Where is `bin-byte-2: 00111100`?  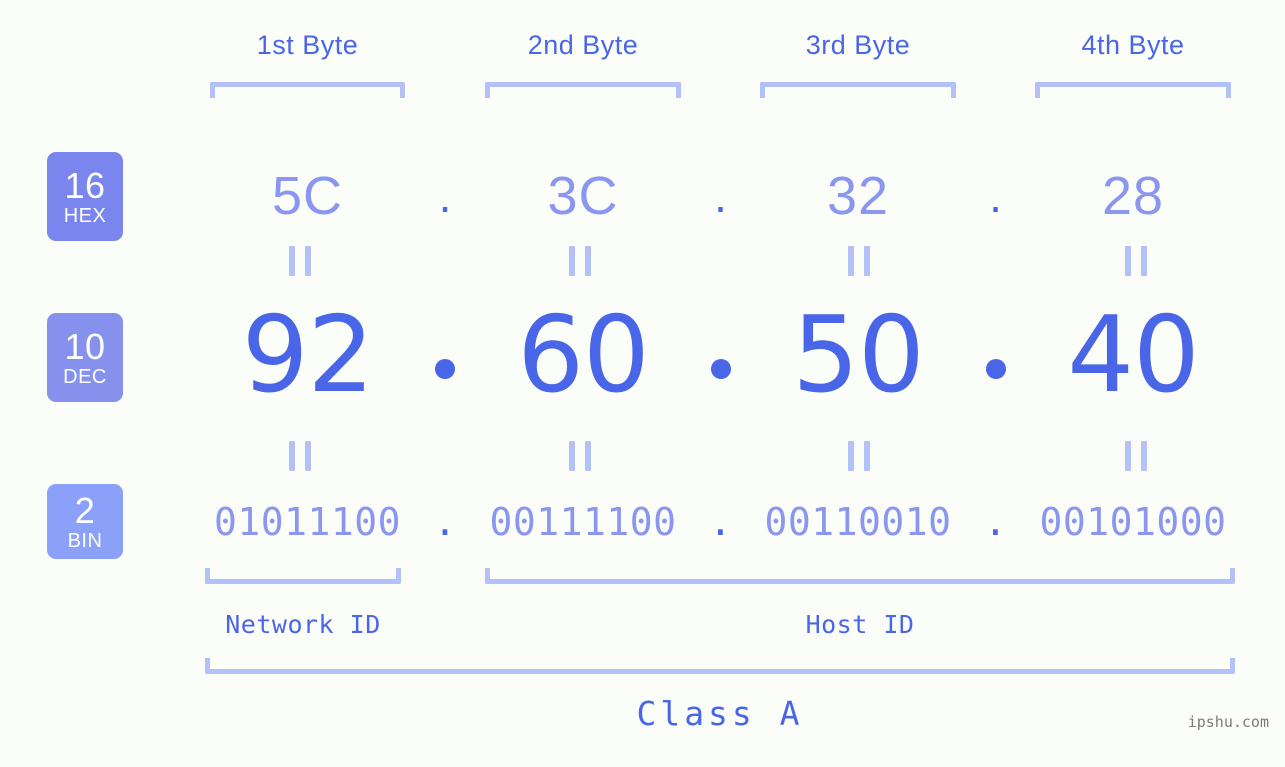
bin-byte-2: 00111100 is located at coordinates (583, 522).